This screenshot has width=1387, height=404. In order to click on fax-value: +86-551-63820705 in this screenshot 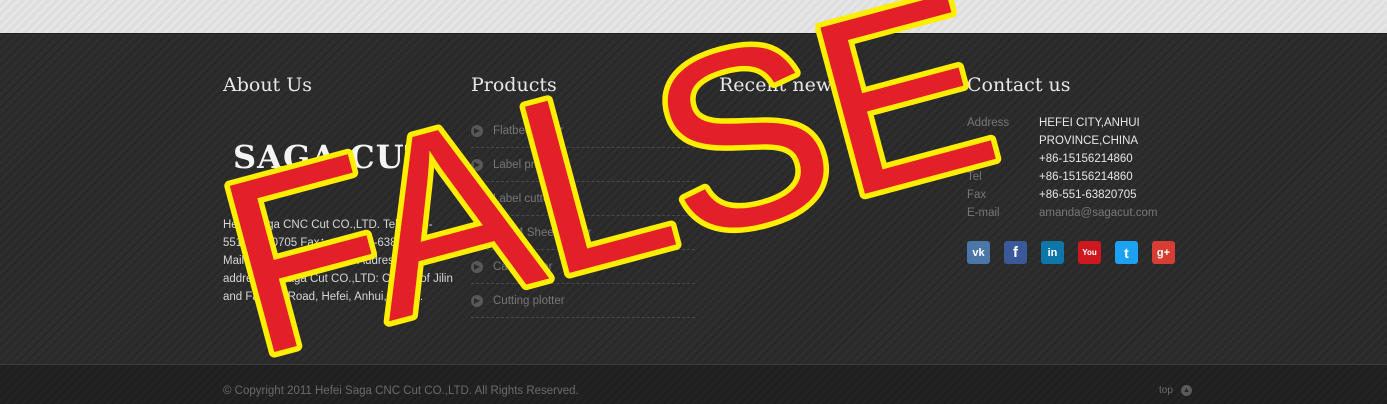, I will do `click(1088, 195)`.